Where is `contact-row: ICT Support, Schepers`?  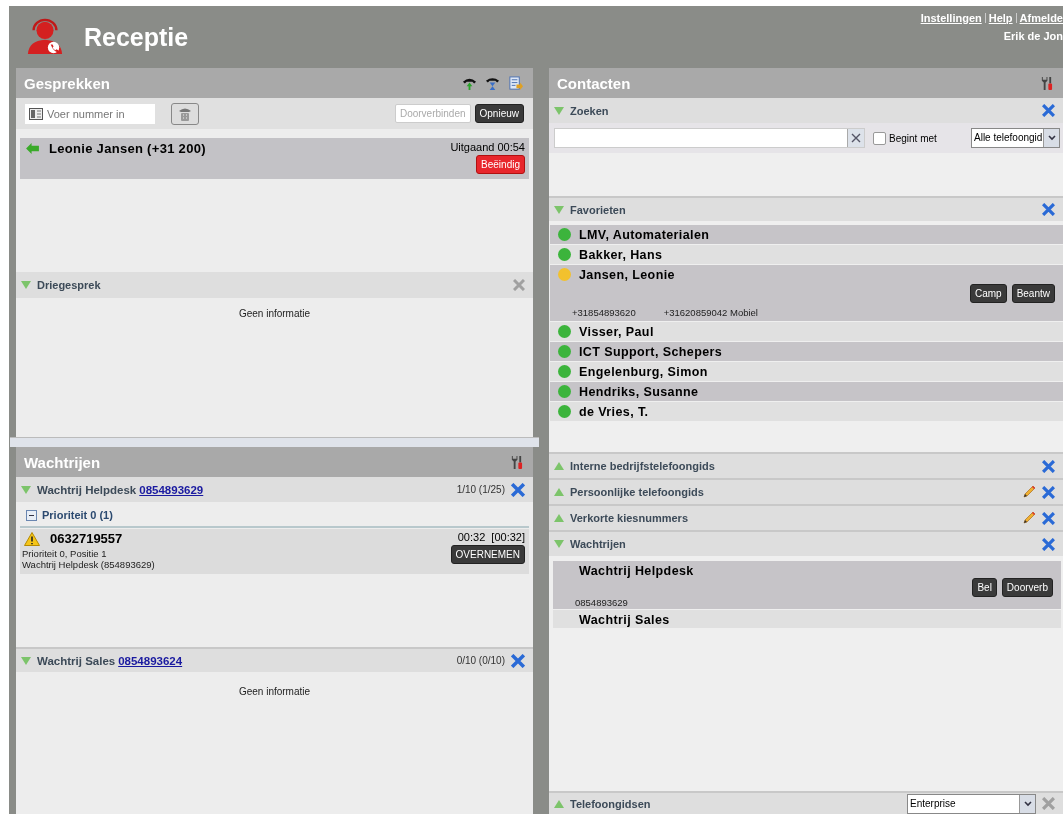 contact-row: ICT Support, Schepers is located at coordinates (806, 351).